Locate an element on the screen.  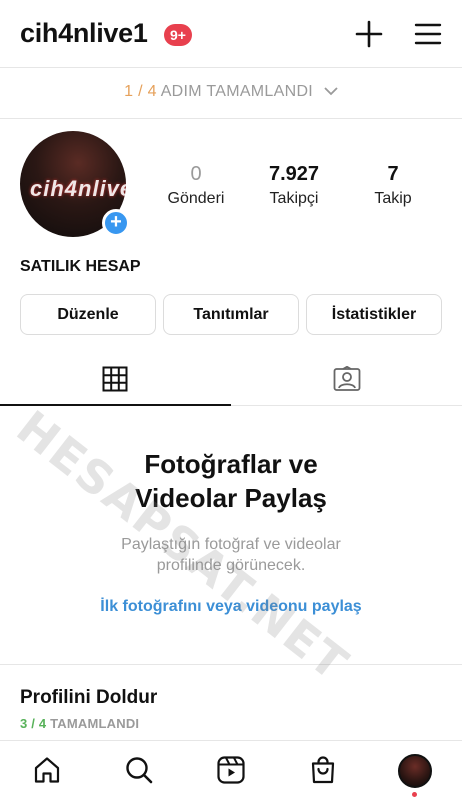
stat-following: 7 Takip is located at coordinates (393, 185).